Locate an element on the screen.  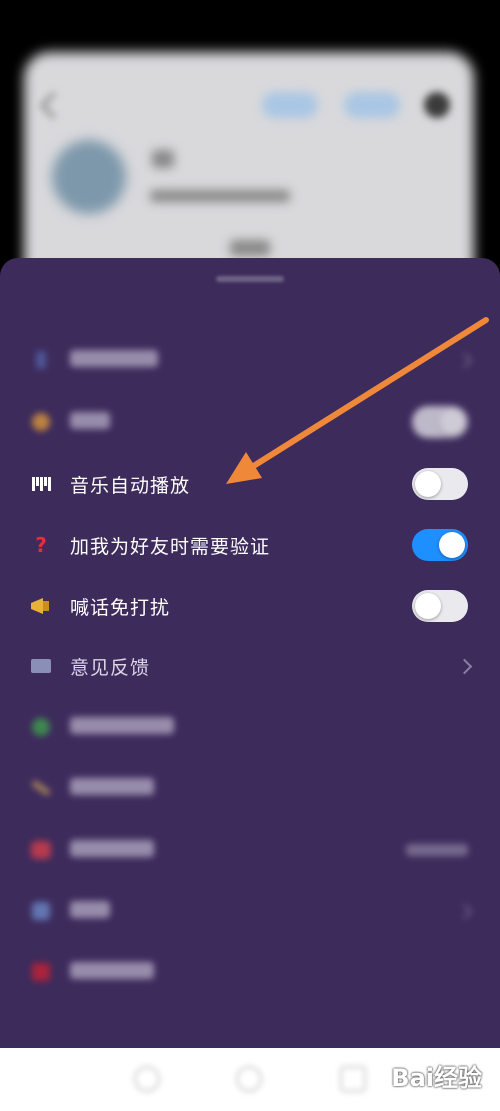
annotation-arrow is located at coordinates (357, 400).